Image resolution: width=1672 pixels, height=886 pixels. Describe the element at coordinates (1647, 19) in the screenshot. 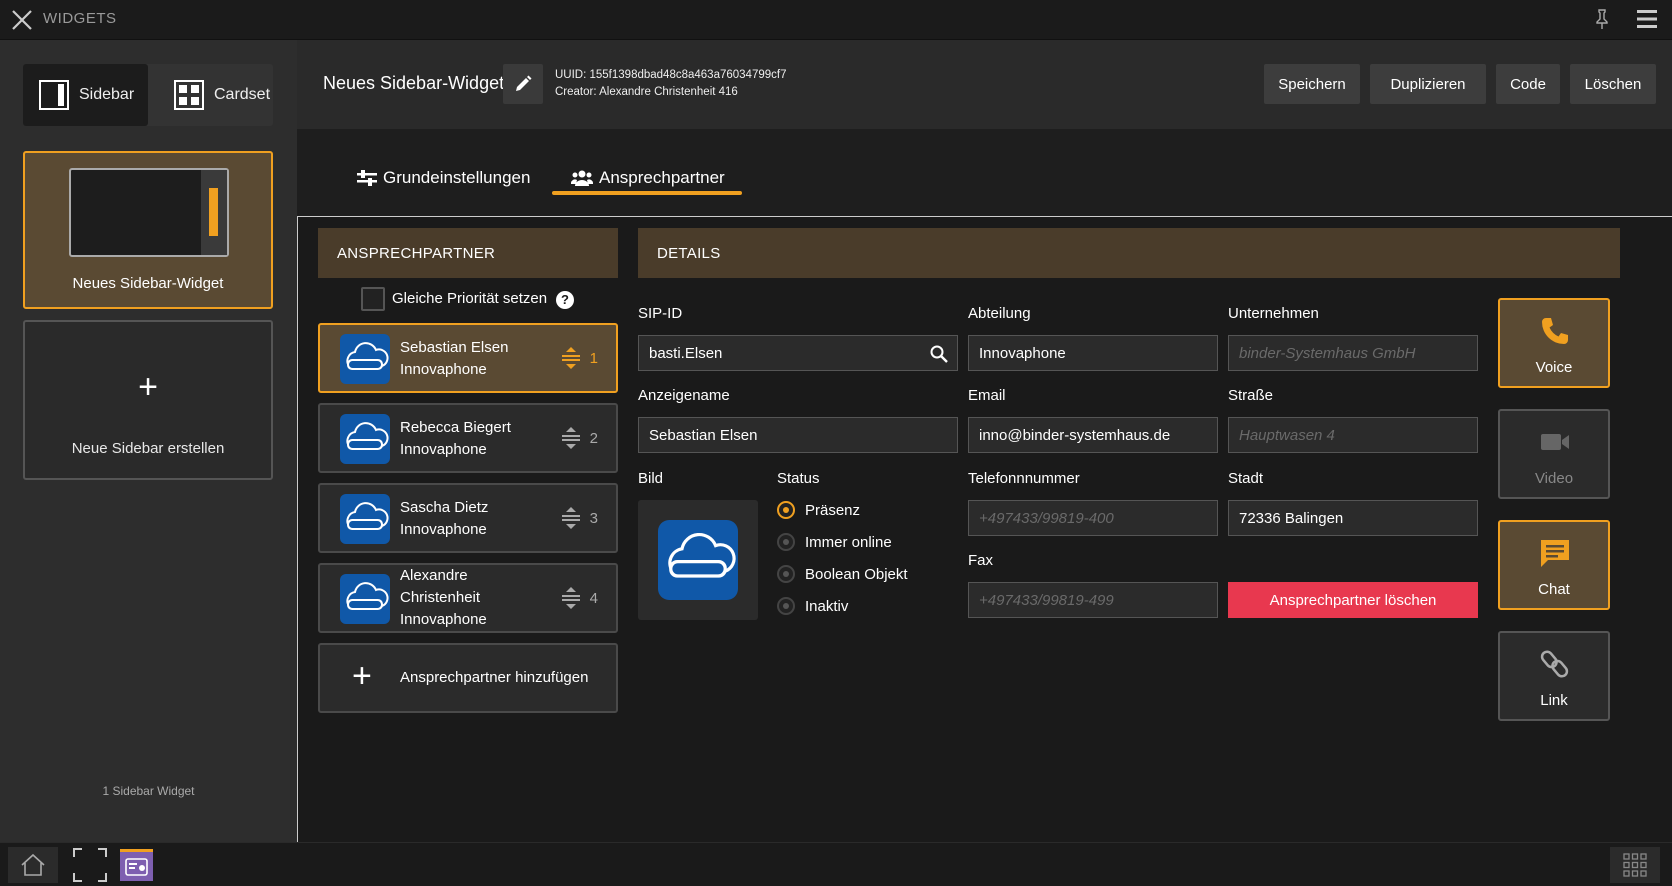

I see `hamburger-menu-icon` at that location.